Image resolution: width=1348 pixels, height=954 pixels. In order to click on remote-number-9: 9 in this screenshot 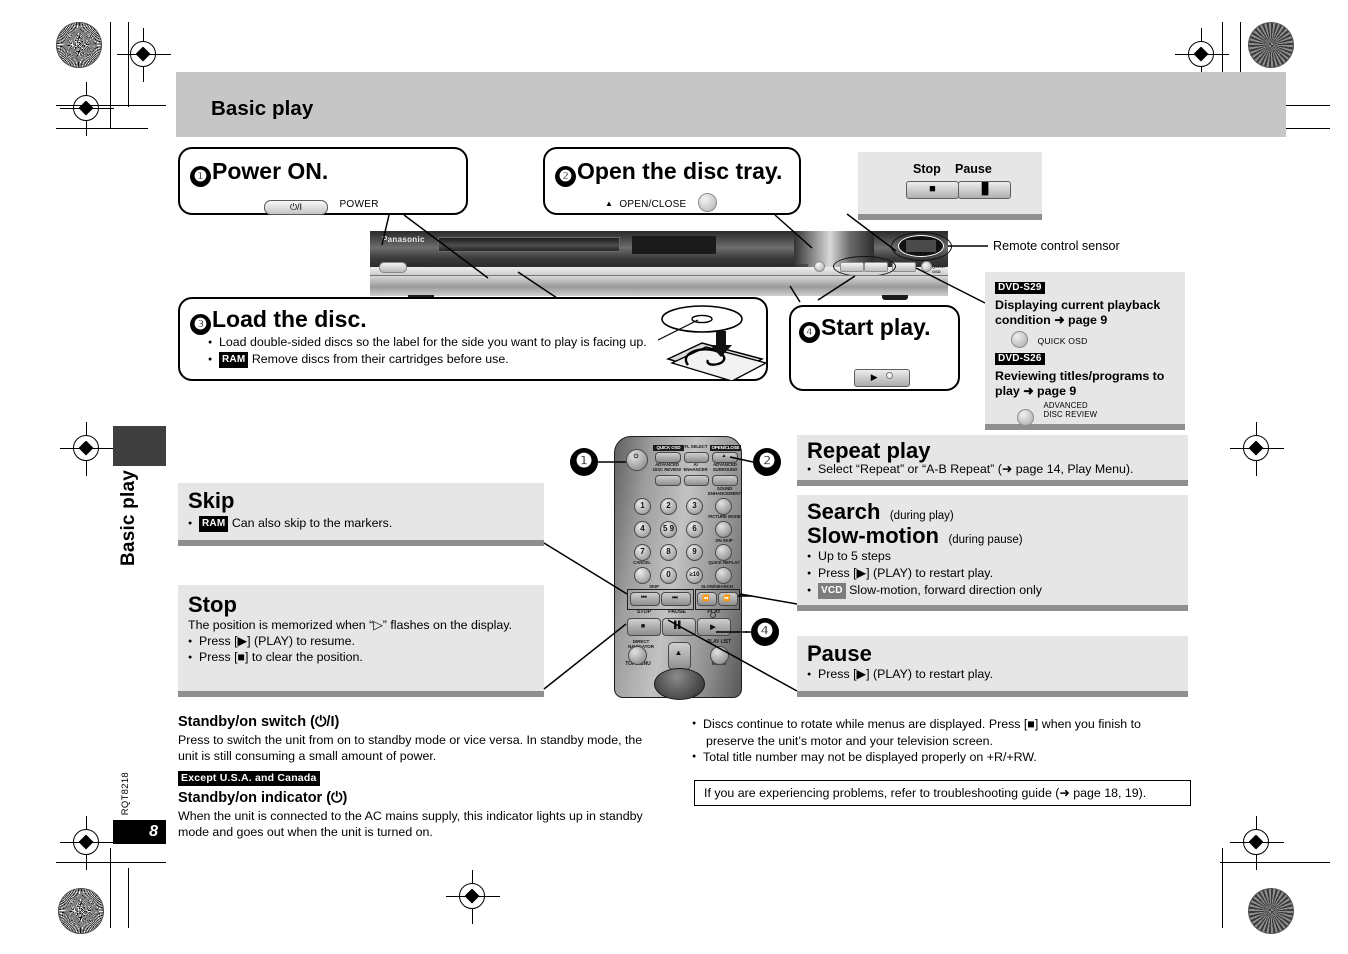, I will do `click(694, 552)`.